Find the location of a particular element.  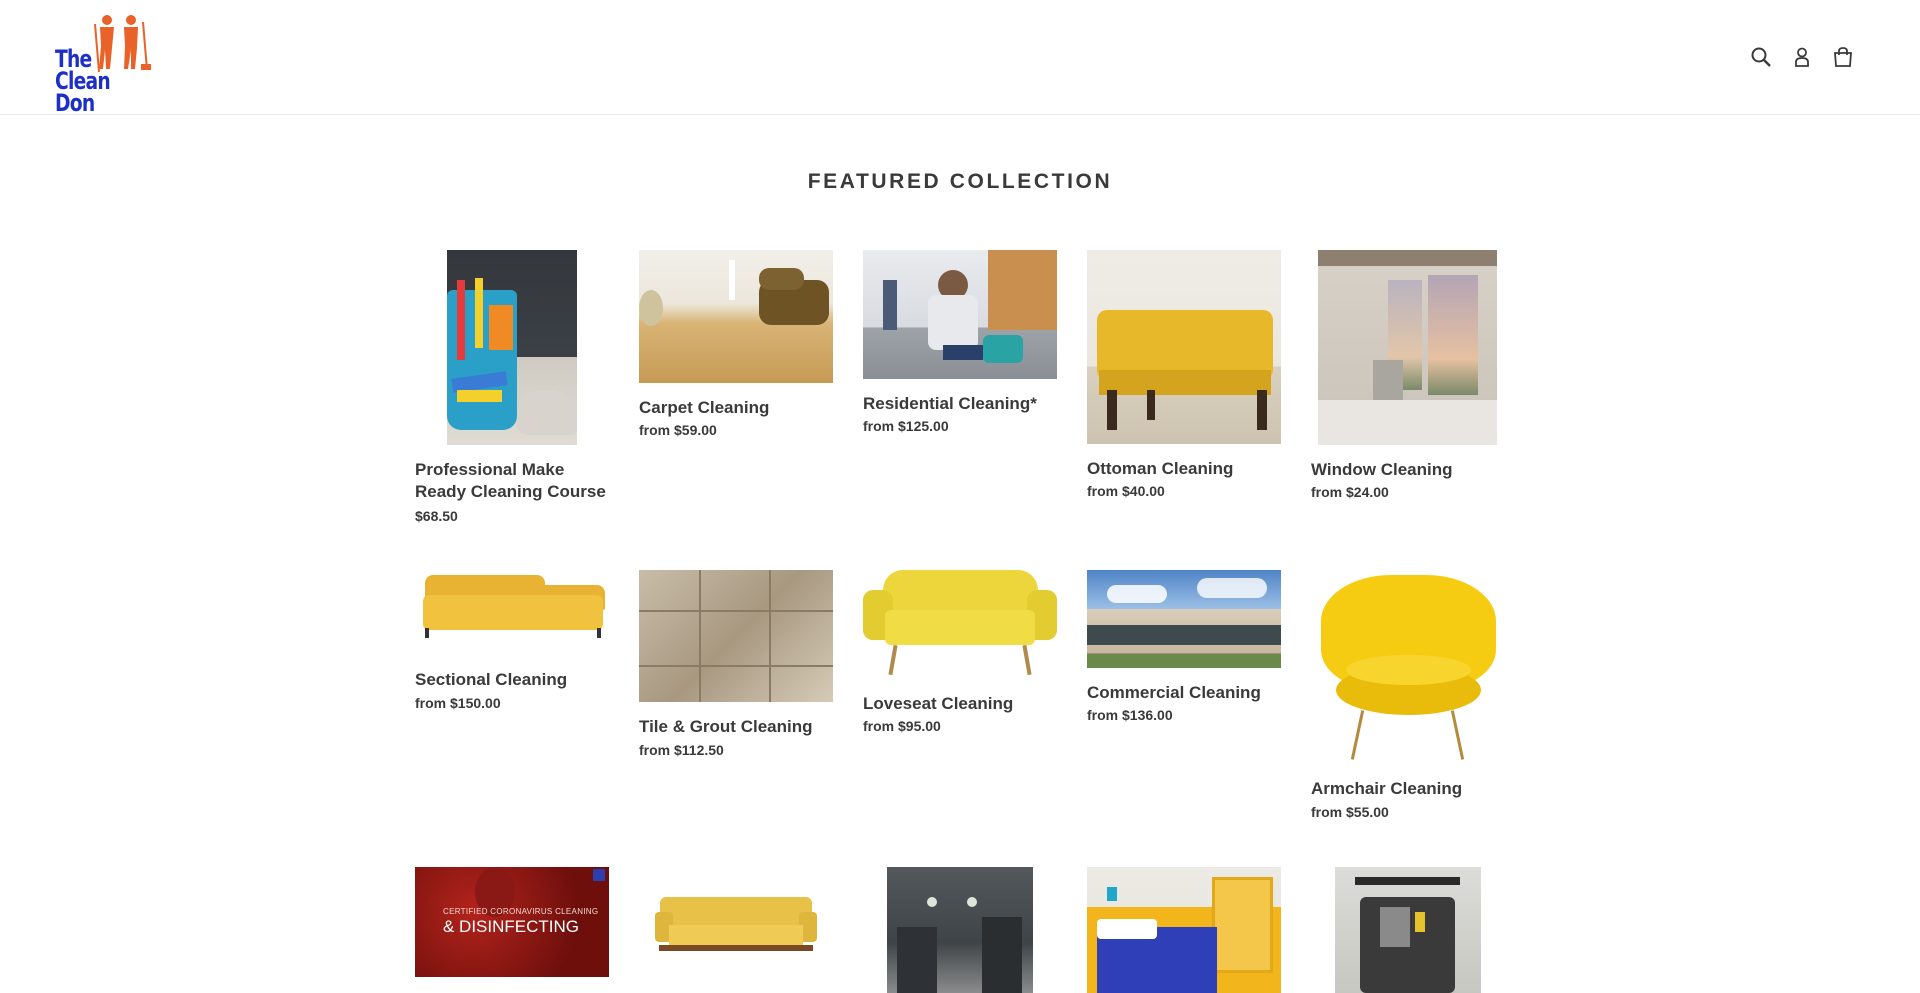

product-title: Residential Cleaning* is located at coordinates (963, 404).